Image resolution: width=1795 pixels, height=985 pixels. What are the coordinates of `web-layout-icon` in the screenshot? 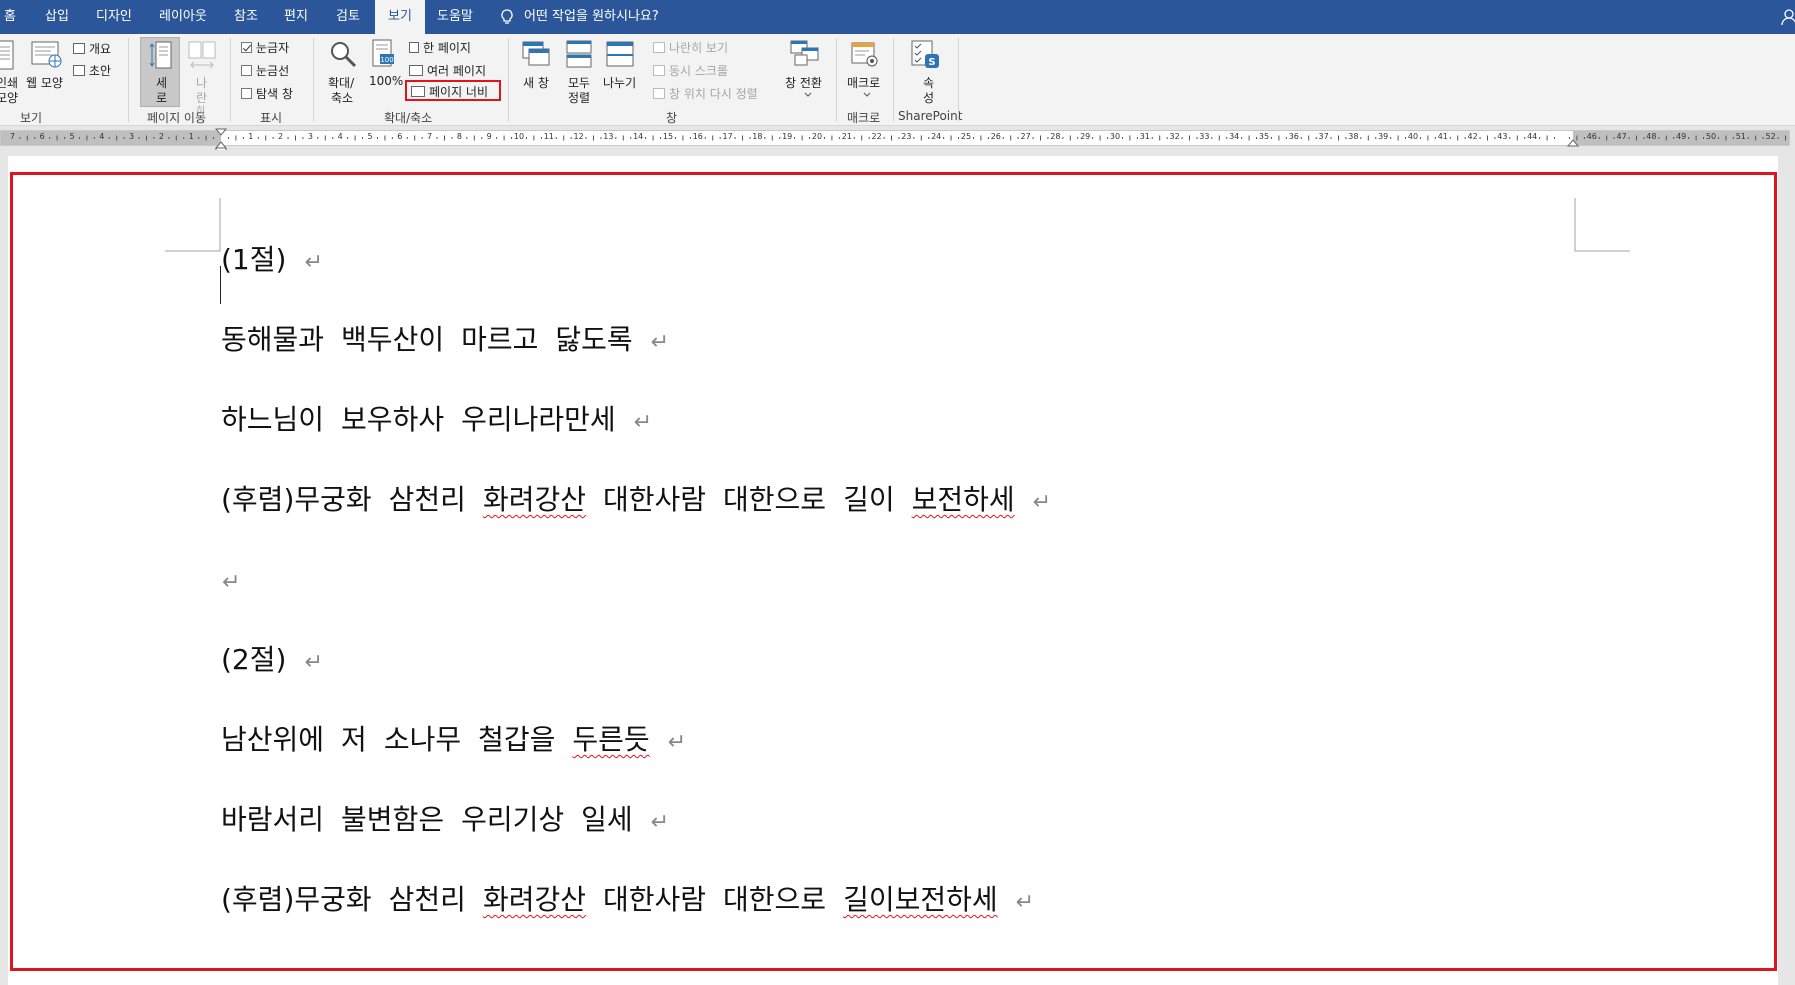 It's located at (46, 54).